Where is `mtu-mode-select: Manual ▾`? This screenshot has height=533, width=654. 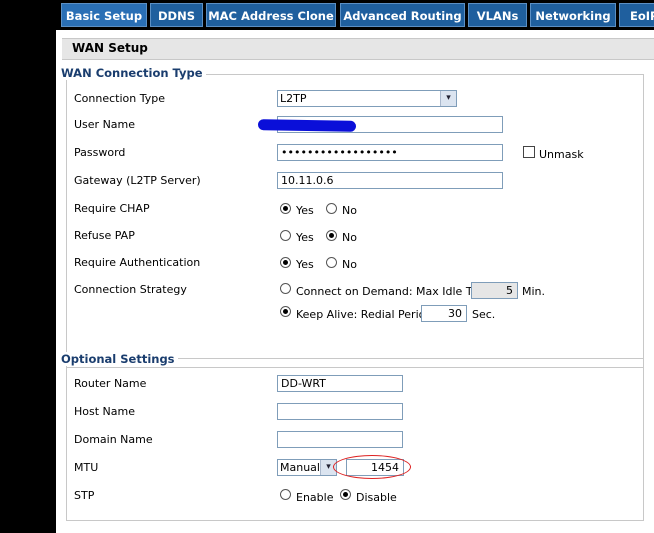 mtu-mode-select: Manual ▾ is located at coordinates (307, 467).